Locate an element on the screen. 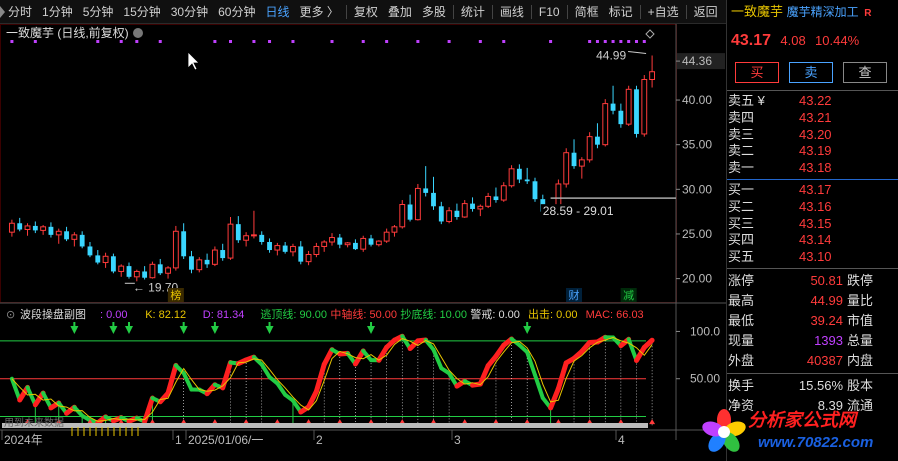 Image resolution: width=898 pixels, height=461 pixels. toolbar-item: 简框 is located at coordinates (587, 12).